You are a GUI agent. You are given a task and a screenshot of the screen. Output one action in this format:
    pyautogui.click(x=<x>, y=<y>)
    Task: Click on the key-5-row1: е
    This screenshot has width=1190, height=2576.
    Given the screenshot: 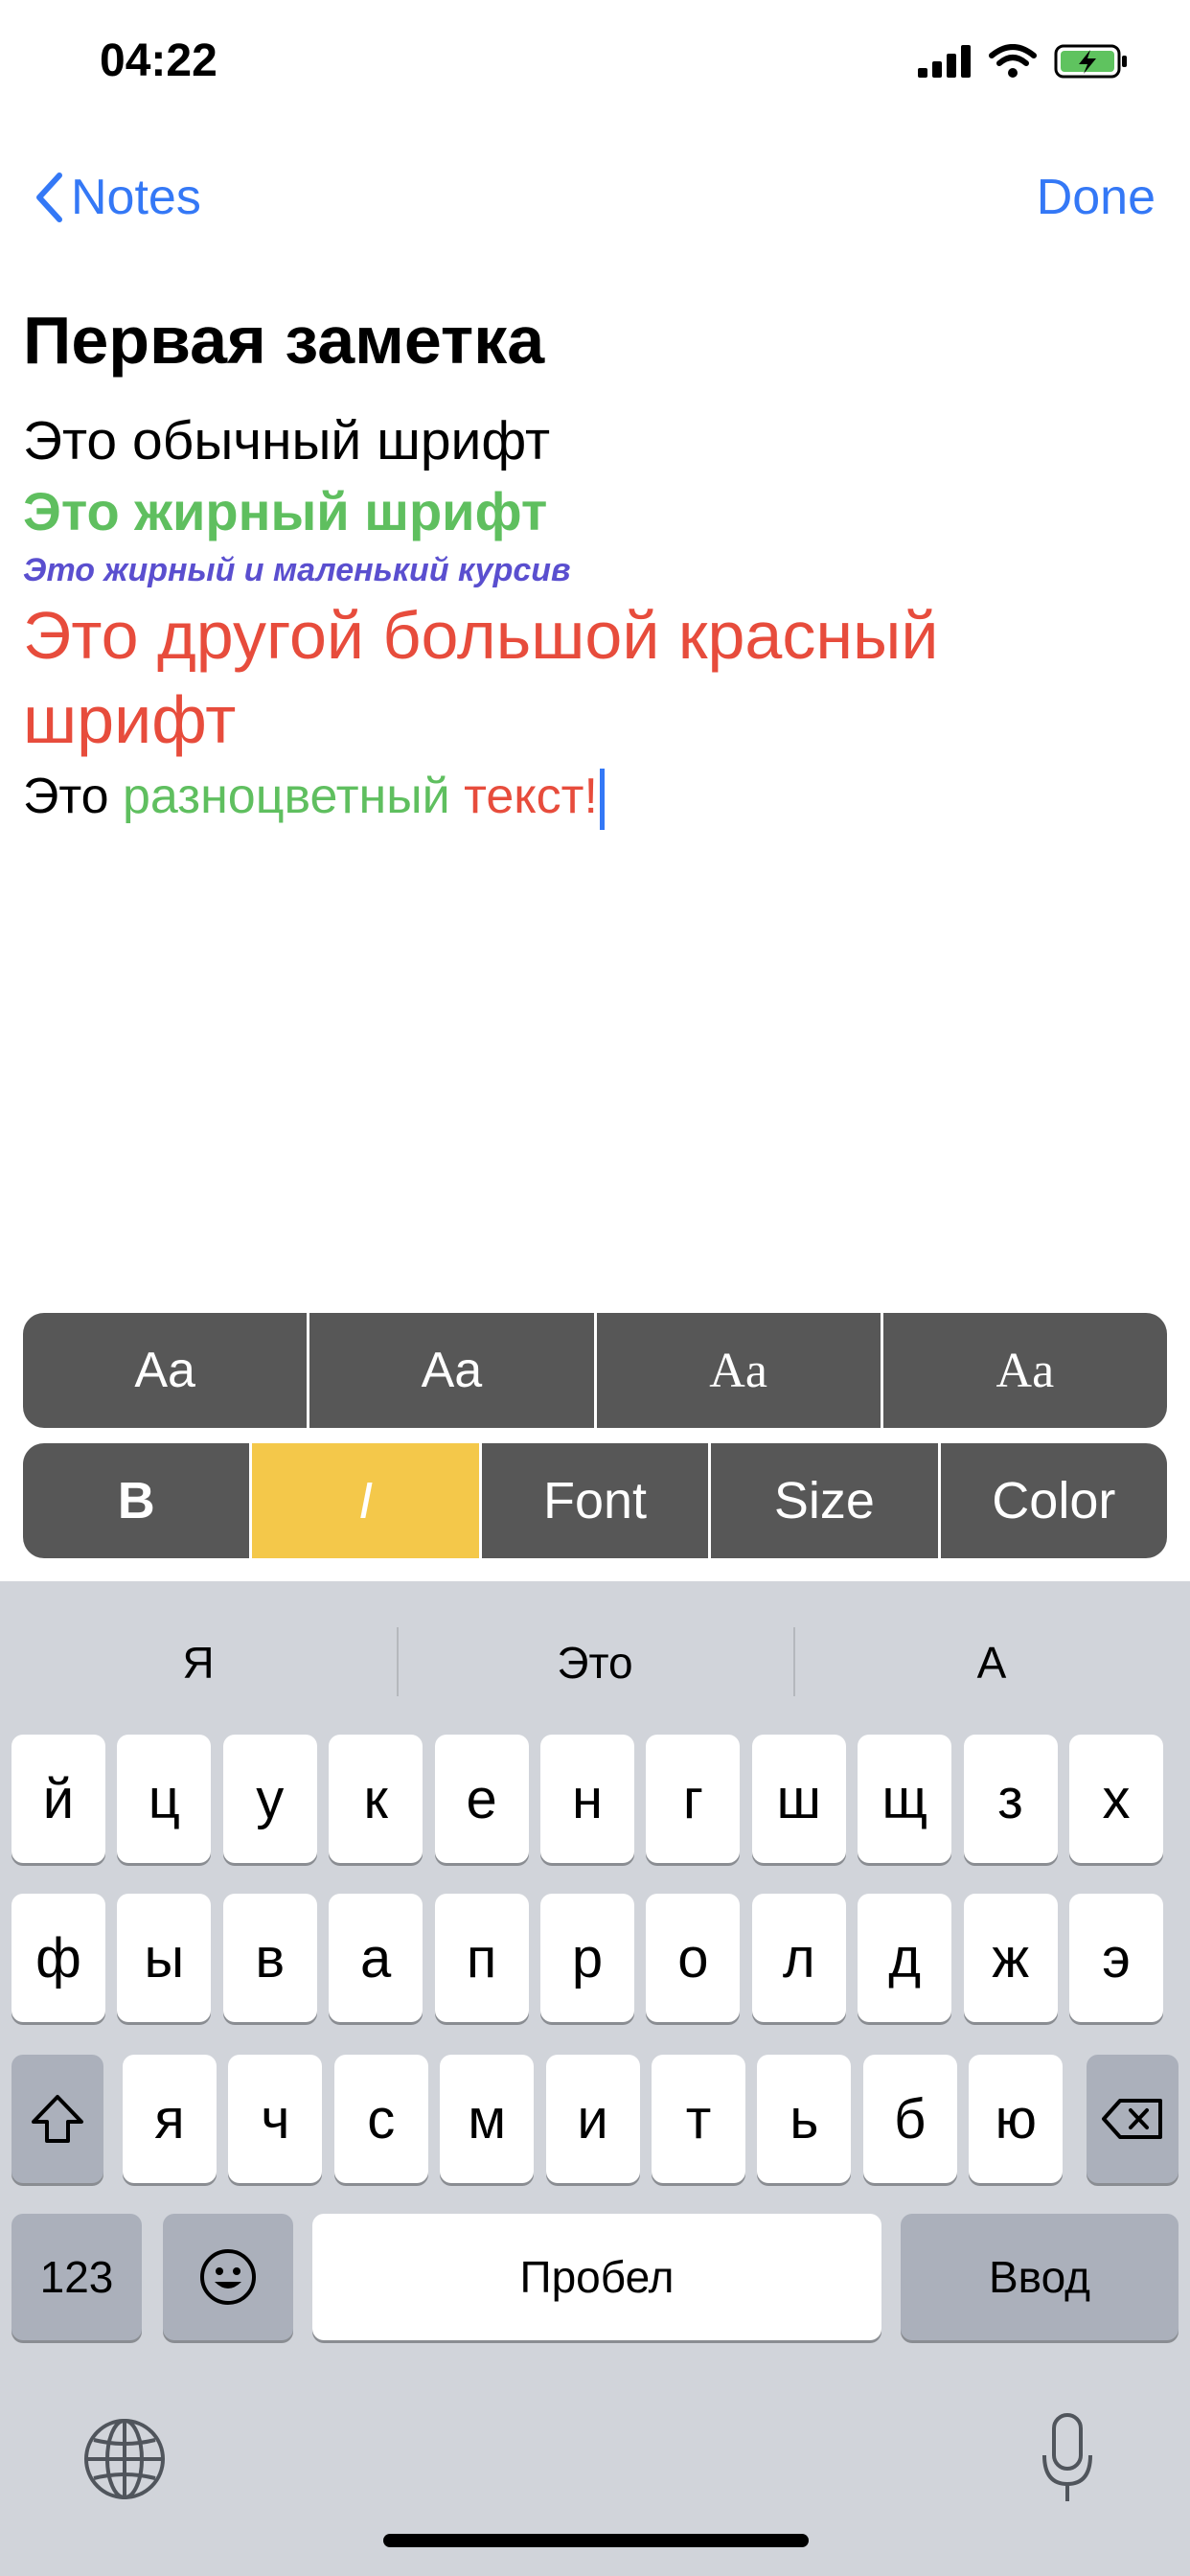 What is the action you would take?
    pyautogui.click(x=482, y=1799)
    